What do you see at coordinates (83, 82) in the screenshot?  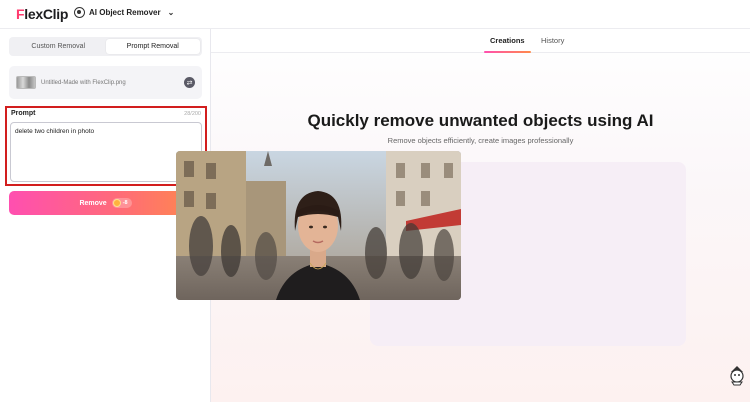 I see `file-name: Untitled-Made with FlexClip.png` at bounding box center [83, 82].